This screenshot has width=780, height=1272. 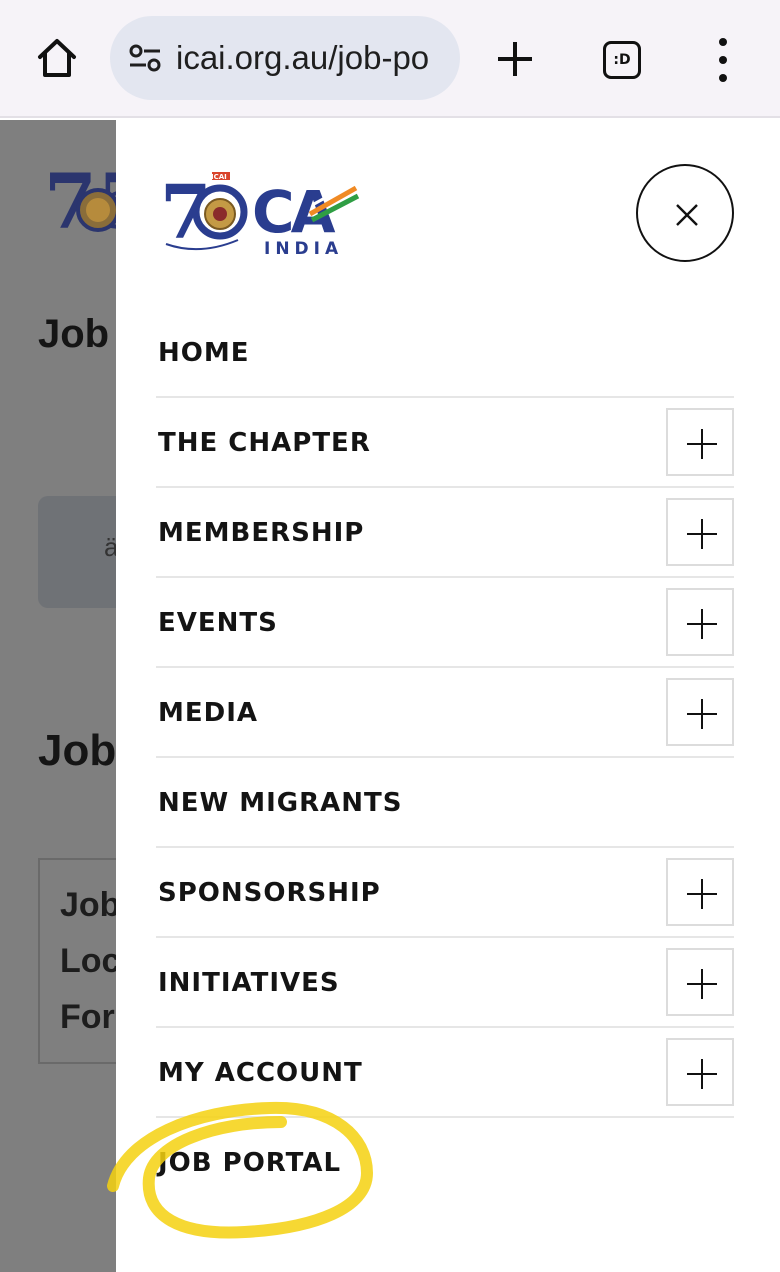 I want to click on browser-toolbar: icai.org.au/job-po :D, so click(x=390, y=59).